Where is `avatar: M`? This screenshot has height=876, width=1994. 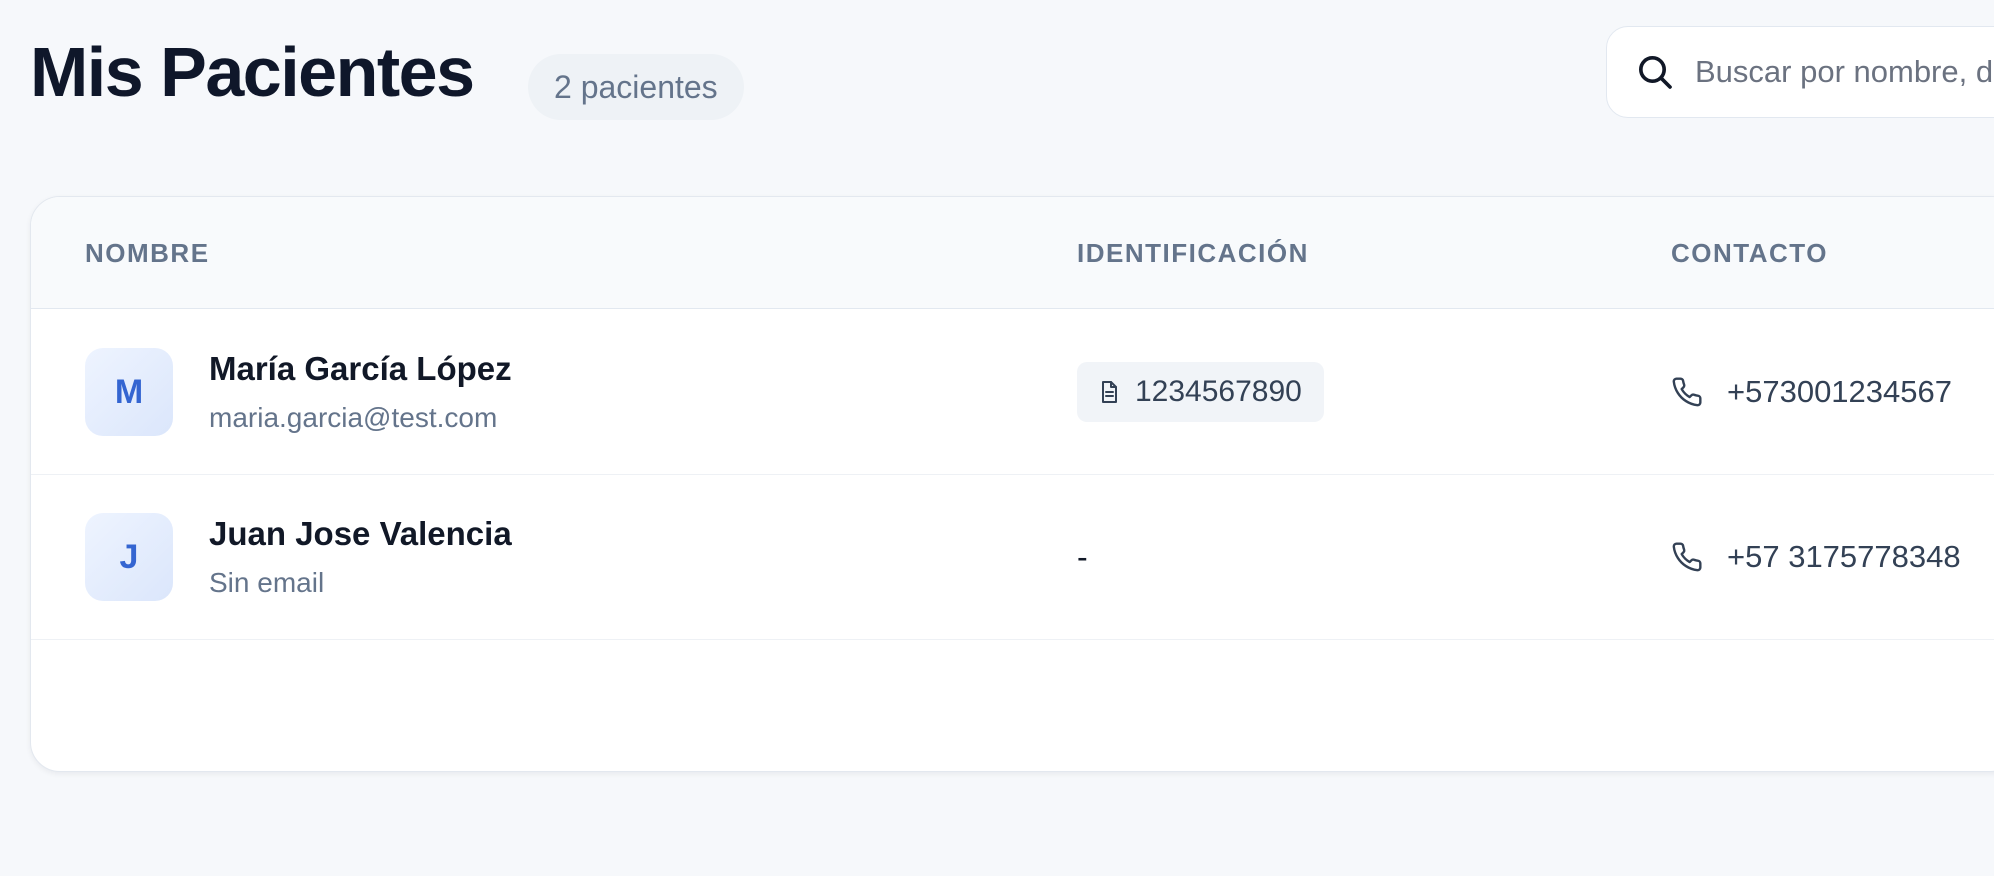 avatar: M is located at coordinates (129, 392).